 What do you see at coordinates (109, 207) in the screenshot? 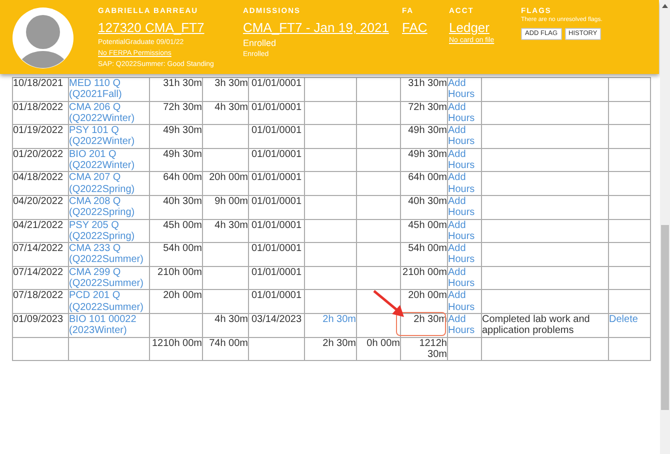
I see `course-link: CMA 208 Q (Q2022Spring)` at bounding box center [109, 207].